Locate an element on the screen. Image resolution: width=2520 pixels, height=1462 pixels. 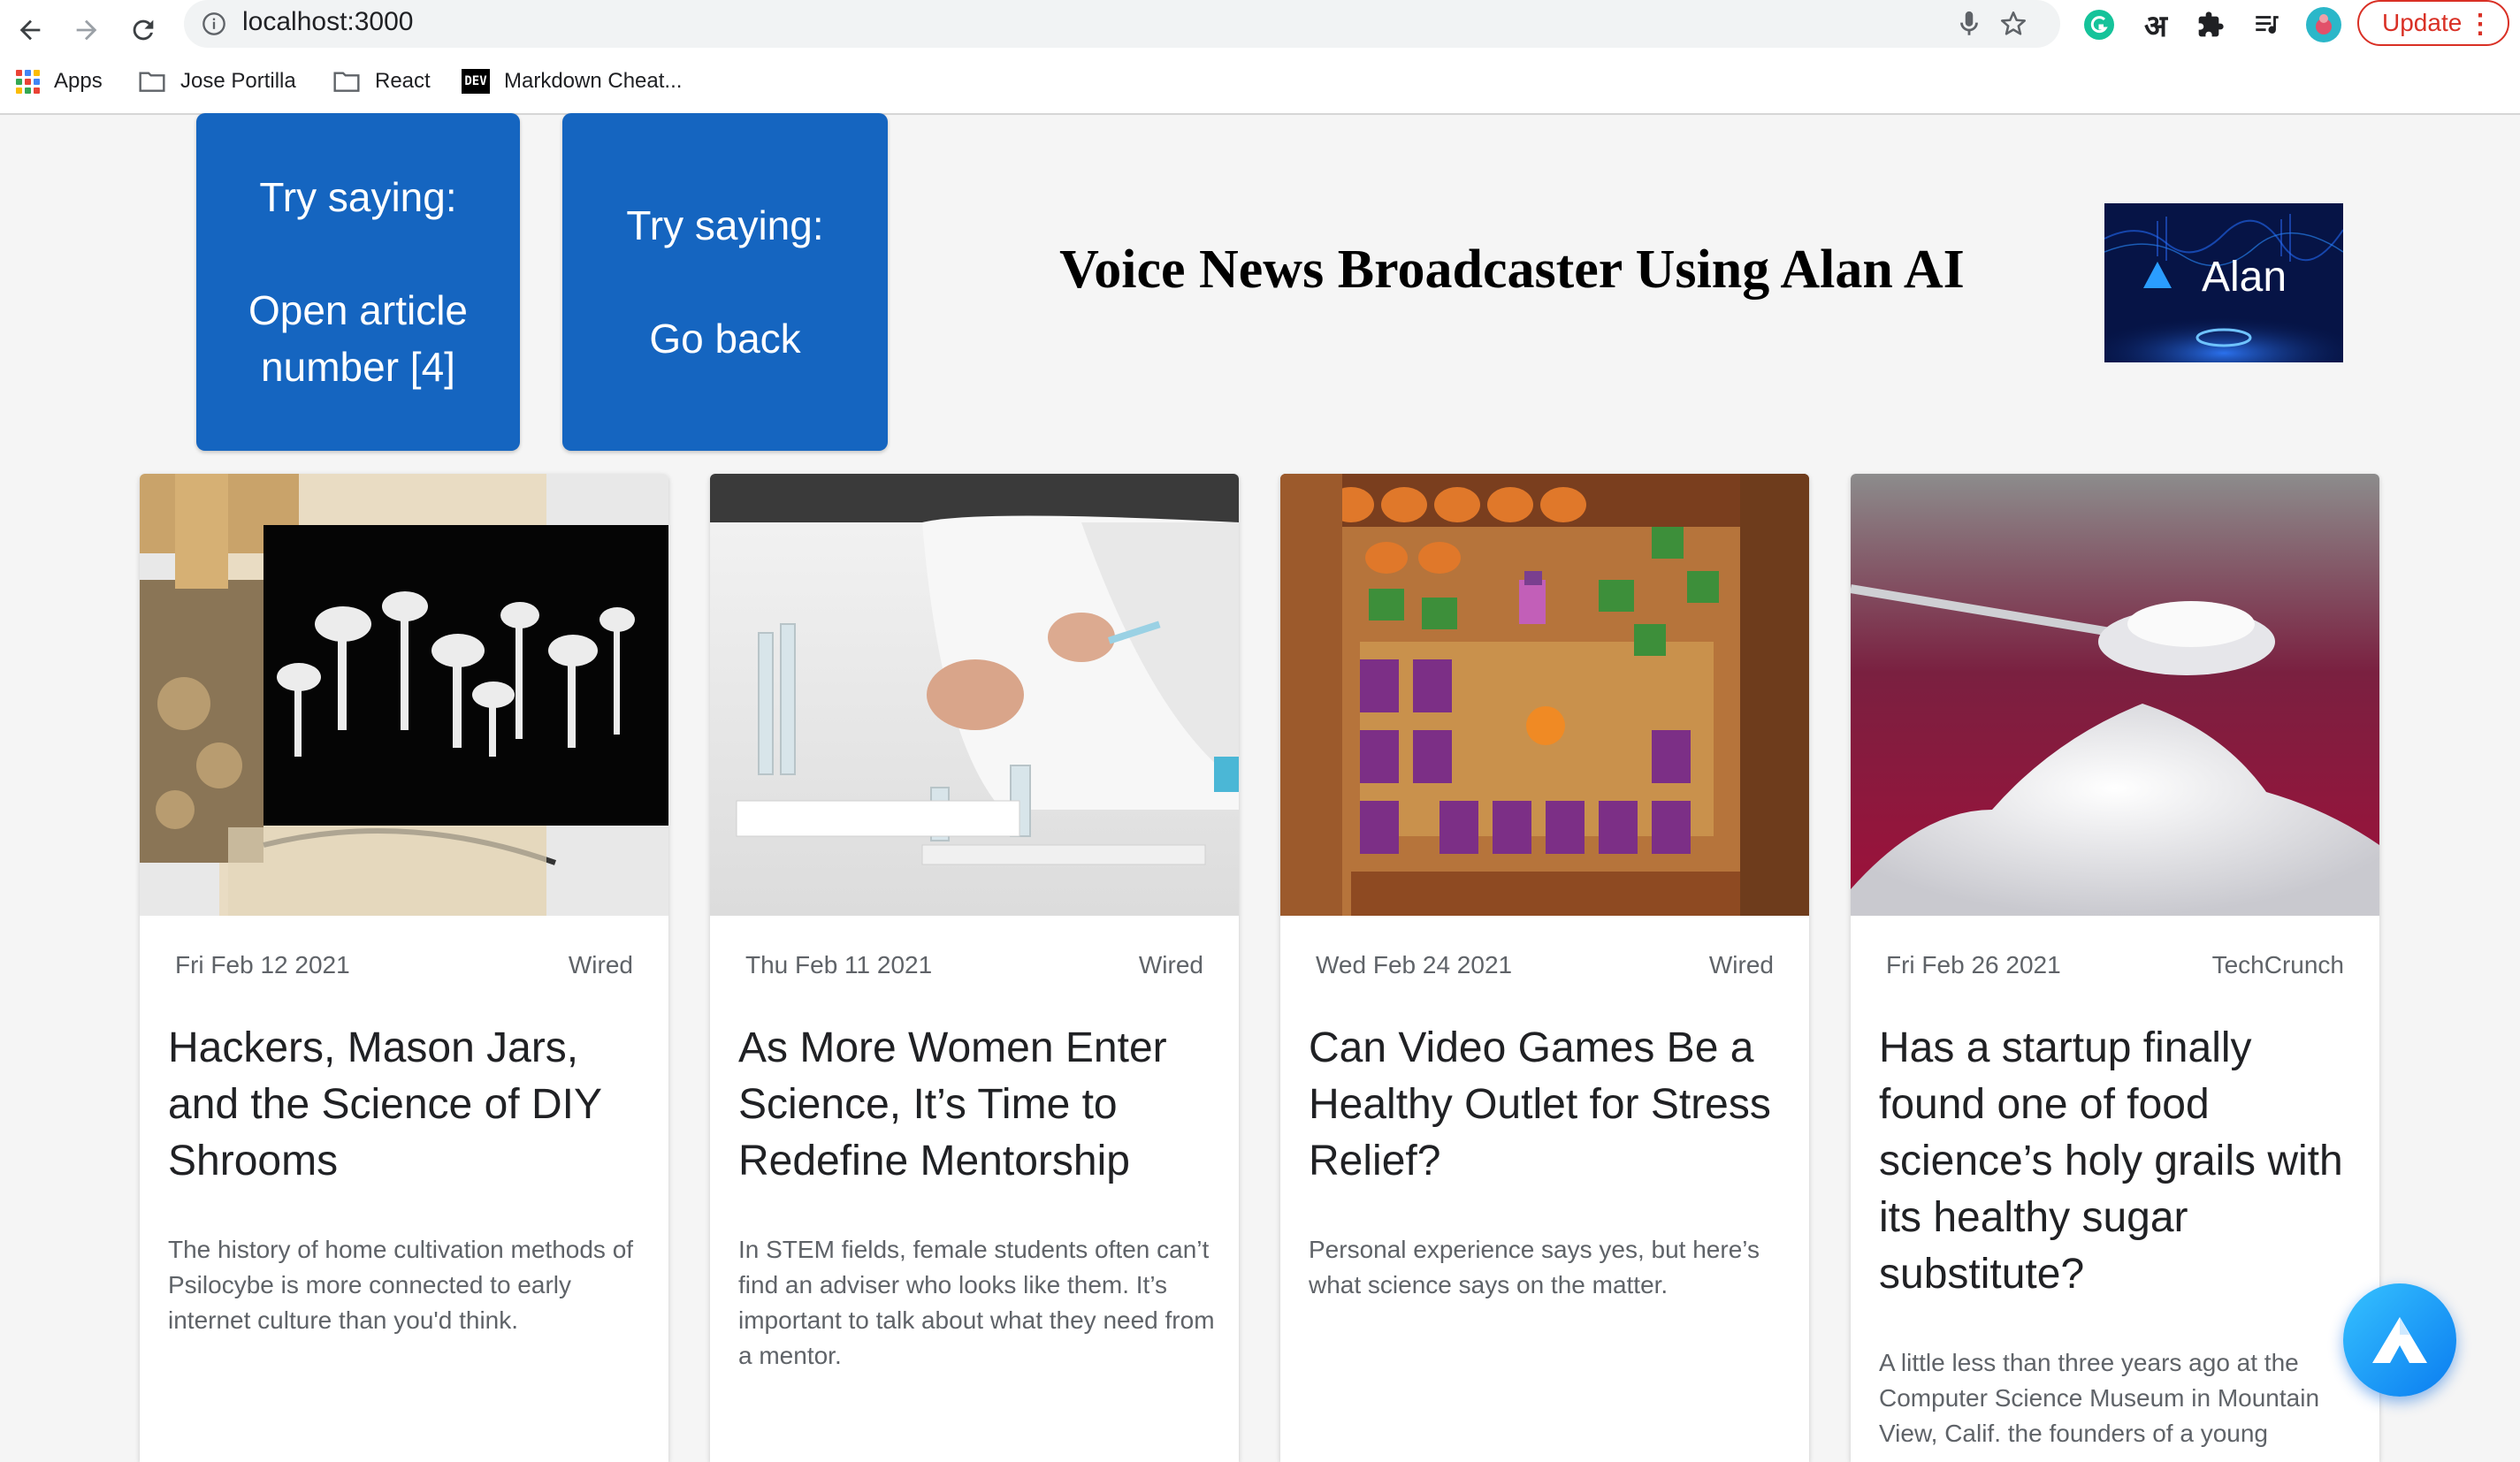
playlist-icon is located at coordinates (2267, 25).